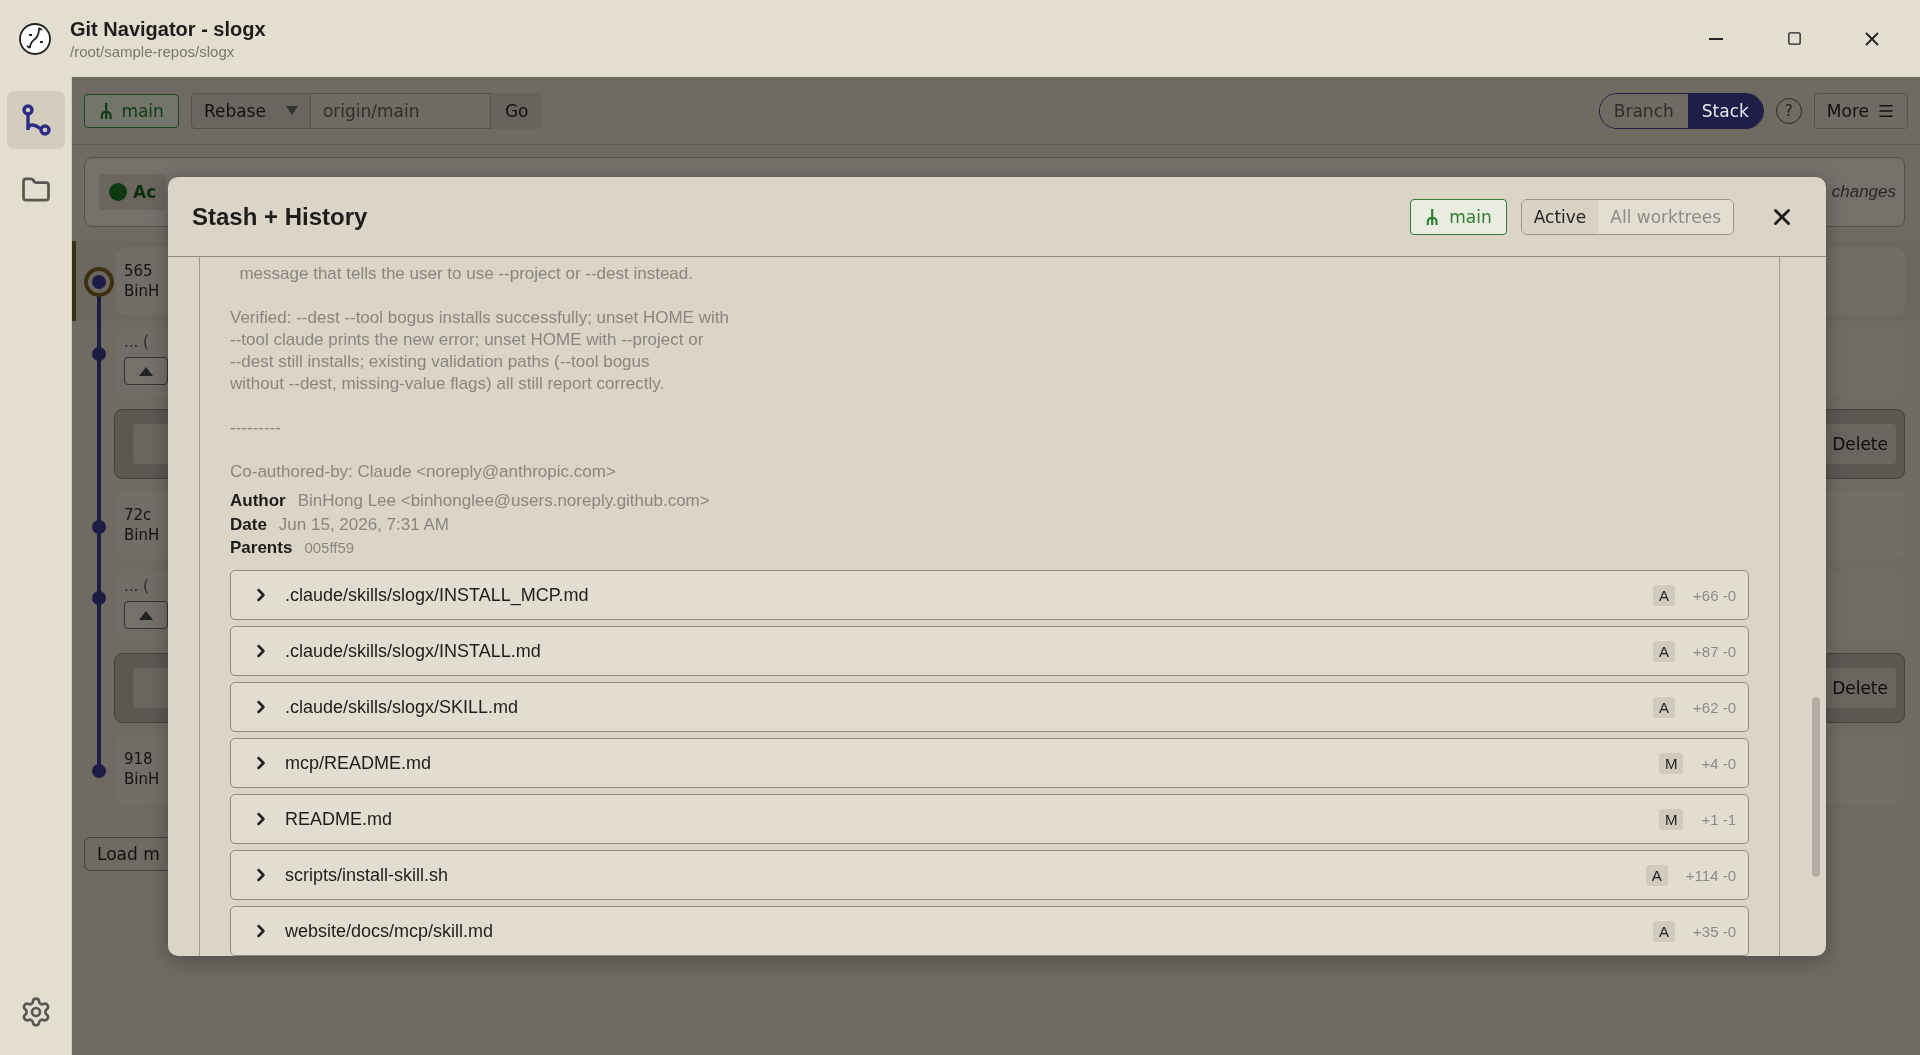 This screenshot has width=1920, height=1055. Describe the element at coordinates (1863, 192) in the screenshot. I see `status-note: changes` at that location.